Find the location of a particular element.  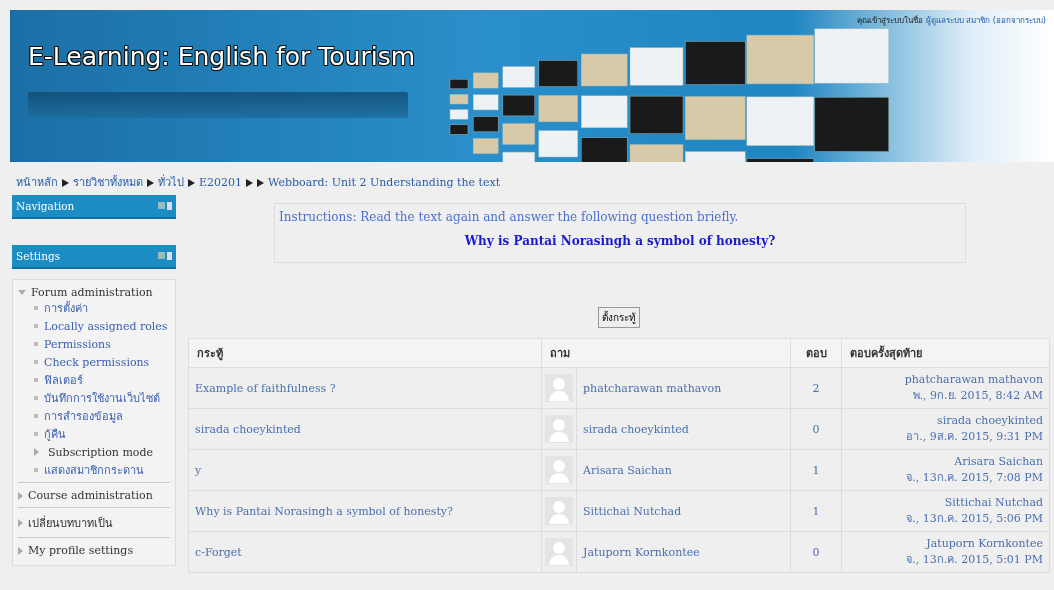

last-post-user: sirada choeykinted is located at coordinates (945, 420).